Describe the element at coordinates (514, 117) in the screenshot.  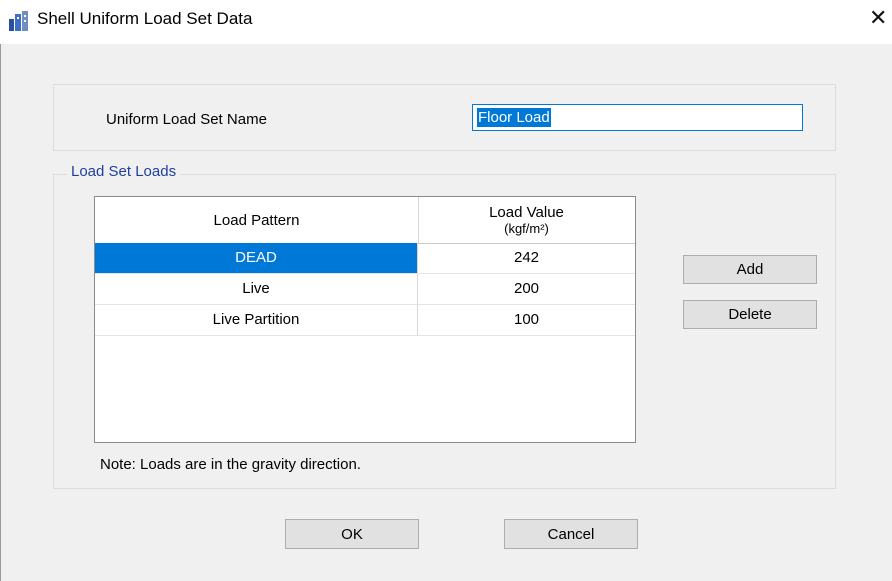
I see `load-set-name-value: Floor Load` at that location.